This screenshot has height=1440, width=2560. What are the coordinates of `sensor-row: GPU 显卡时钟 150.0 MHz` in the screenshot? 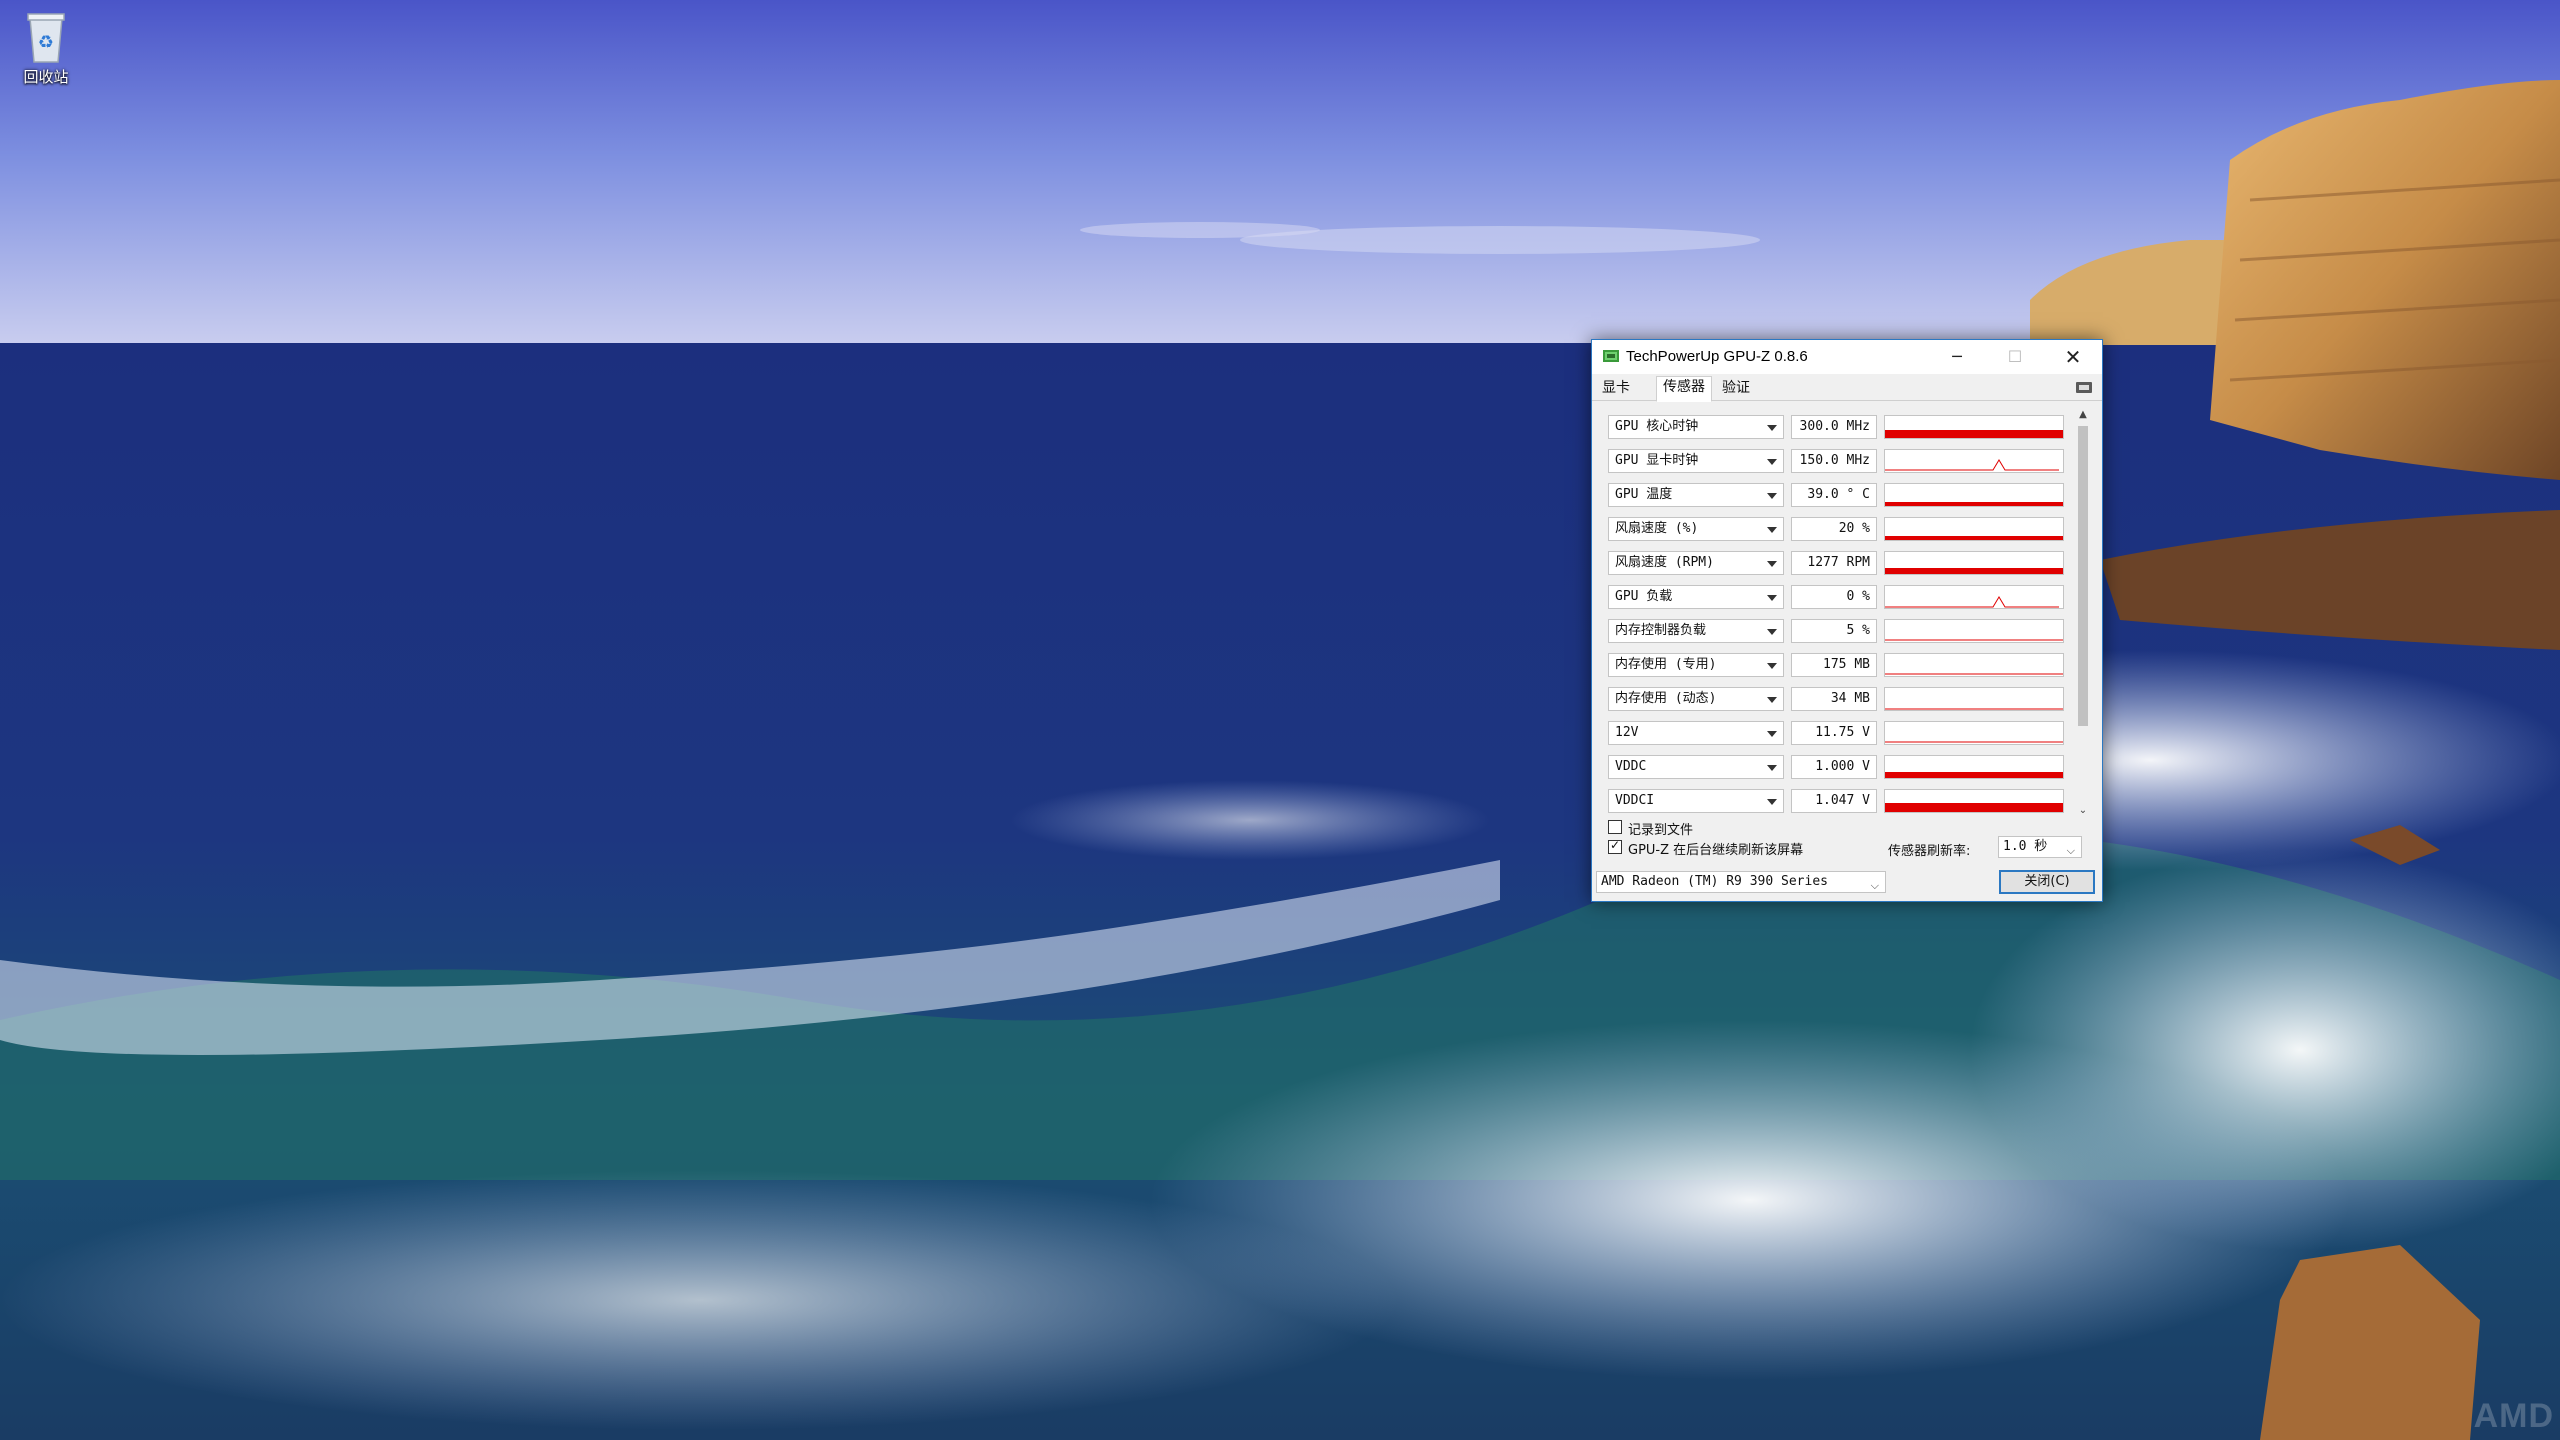 It's located at (1838, 461).